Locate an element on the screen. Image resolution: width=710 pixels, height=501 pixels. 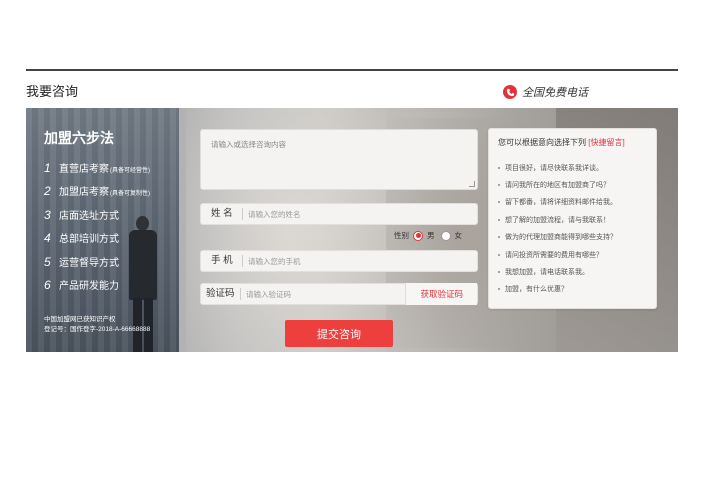
step-item: 2 加盟店考察 (具备可复制性) is located at coordinates (97, 191).